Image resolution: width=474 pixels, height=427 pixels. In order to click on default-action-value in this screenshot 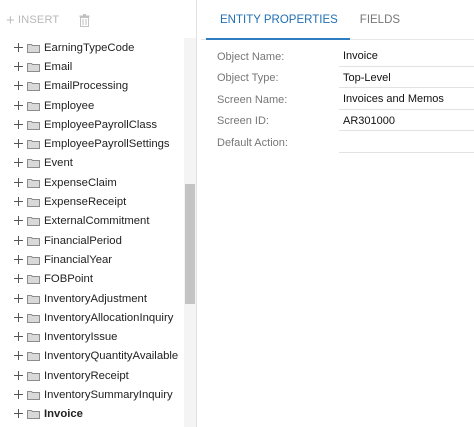, I will do `click(406, 143)`.